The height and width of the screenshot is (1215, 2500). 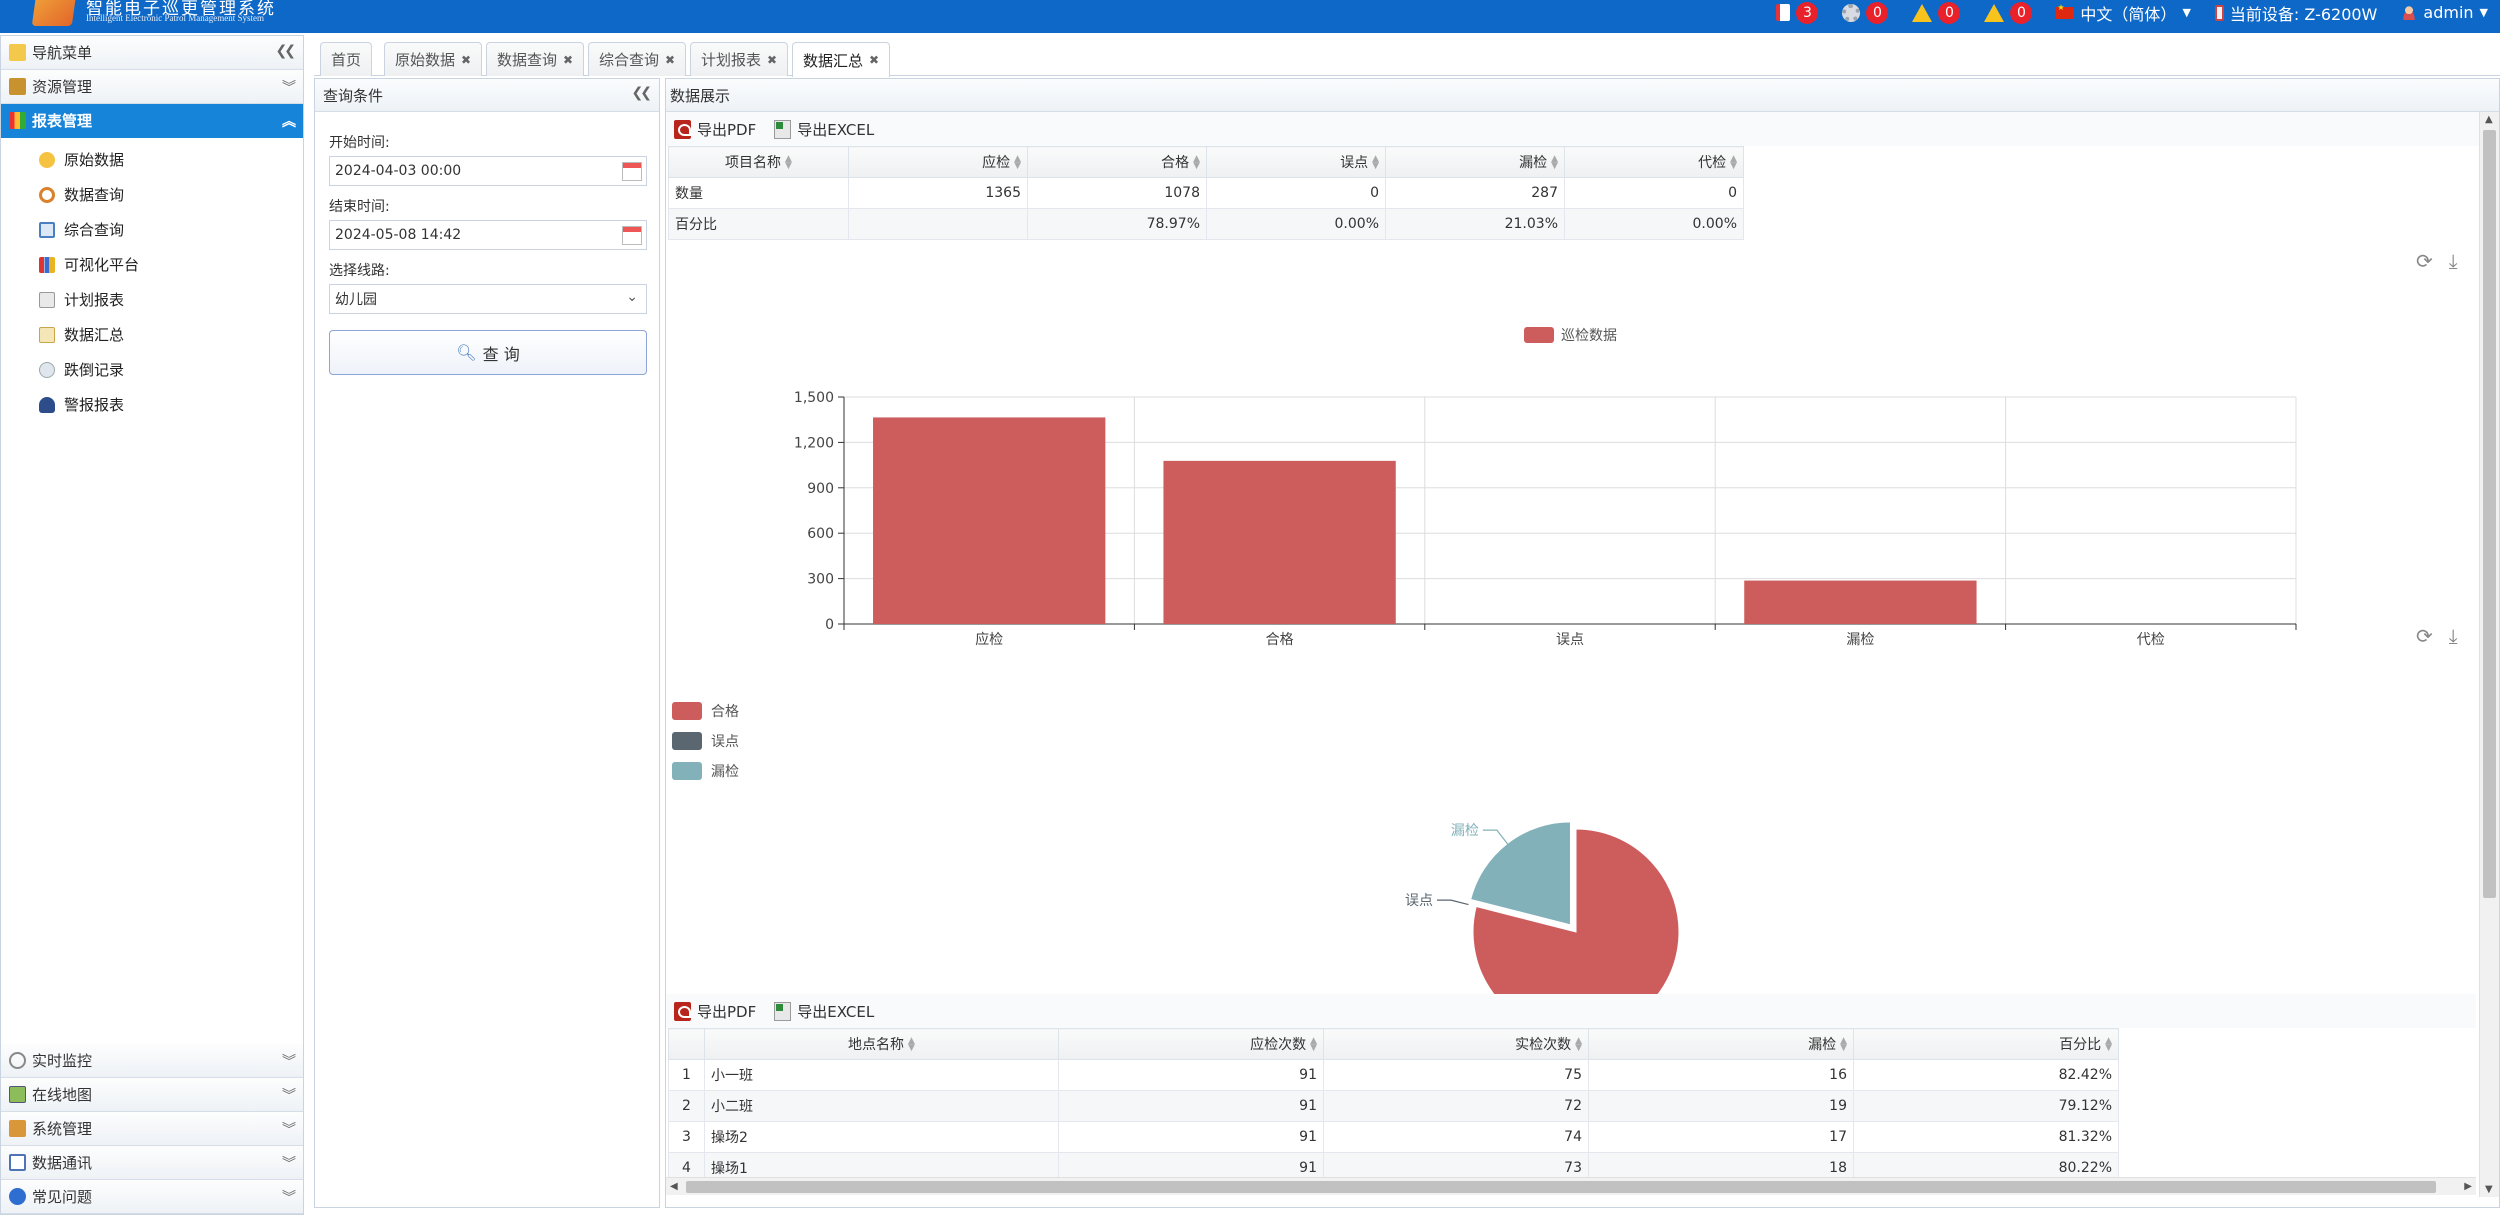 I want to click on sidebar-group-comm: 数据通讯 ︾, so click(x=152, y=1163).